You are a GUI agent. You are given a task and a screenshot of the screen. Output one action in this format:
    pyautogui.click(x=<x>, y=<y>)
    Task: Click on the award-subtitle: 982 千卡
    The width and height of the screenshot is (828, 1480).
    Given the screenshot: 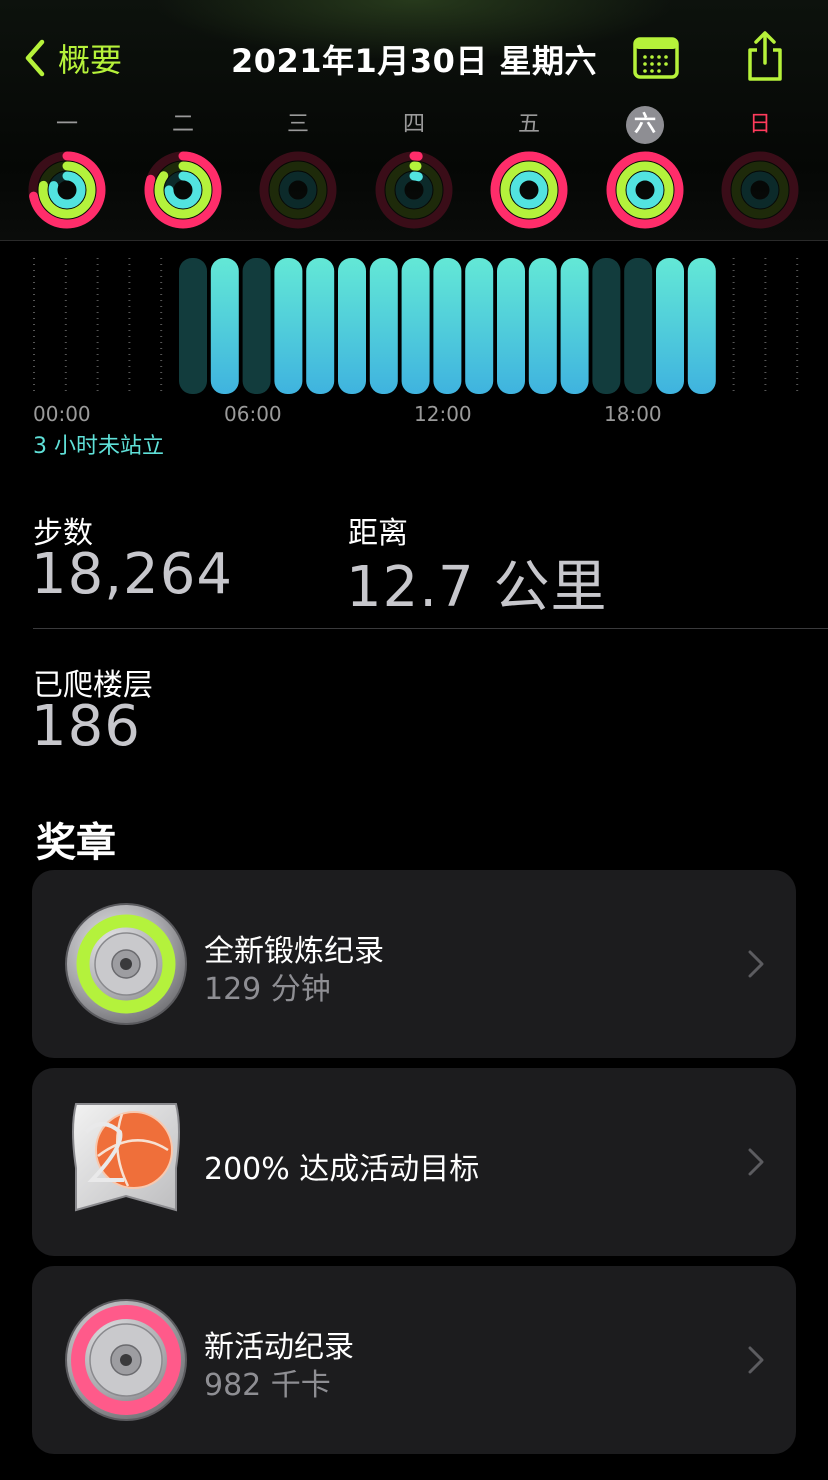 What is the action you would take?
    pyautogui.click(x=267, y=1385)
    